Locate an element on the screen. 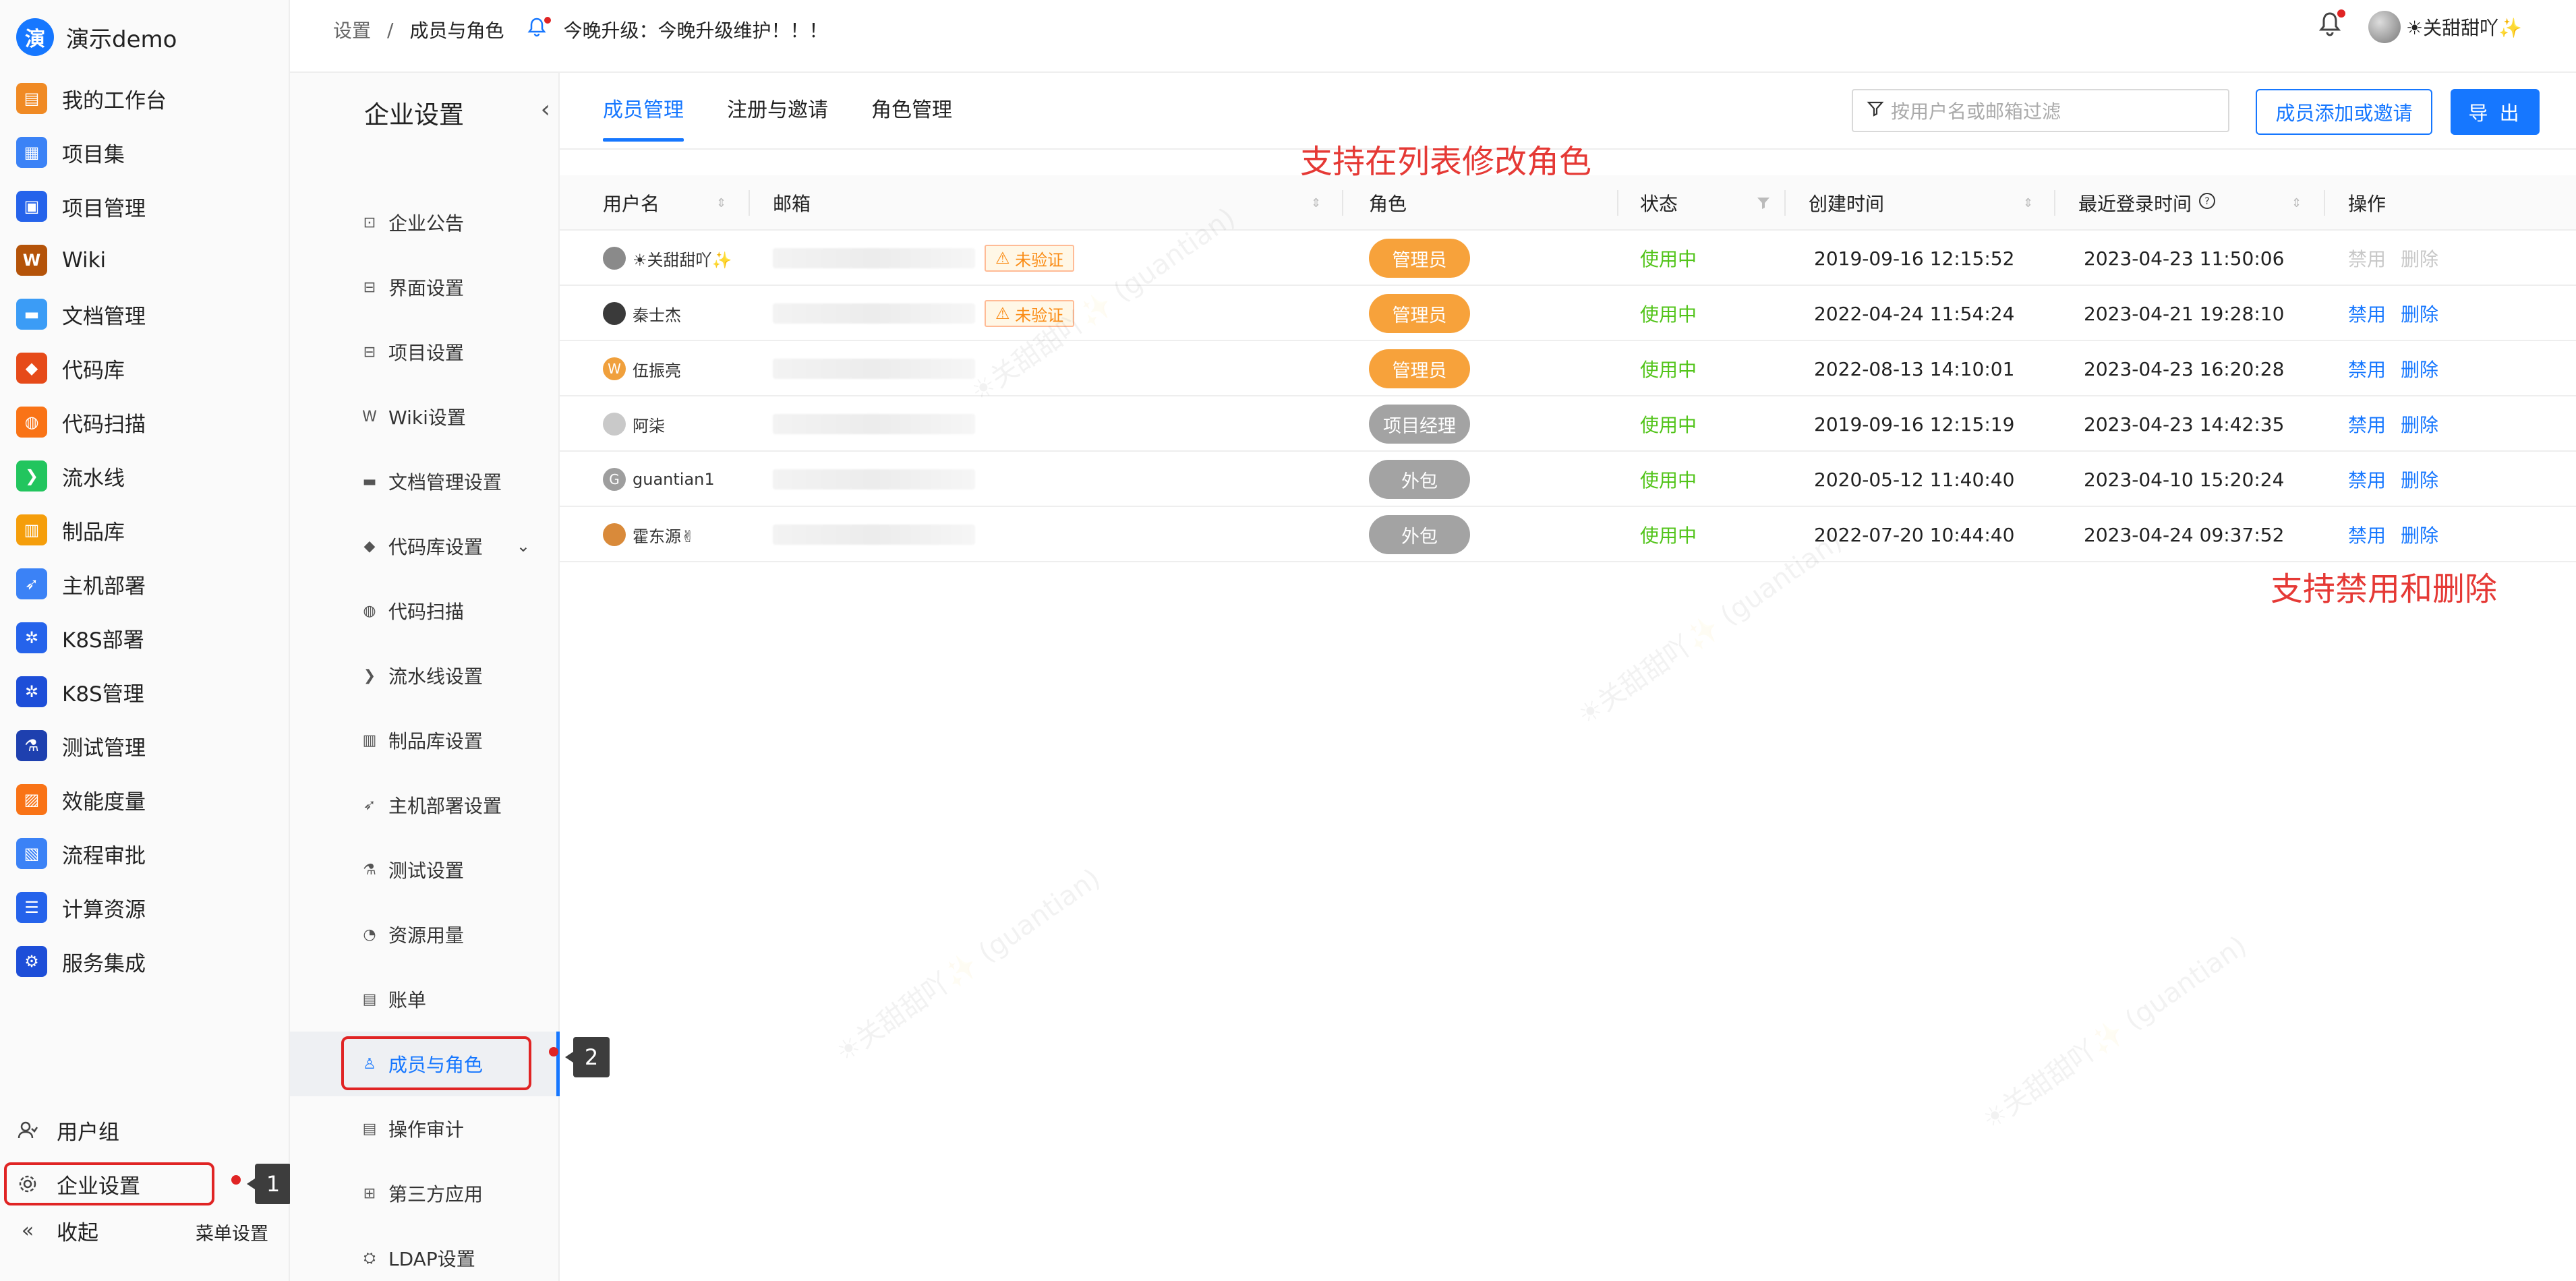 The image size is (2576, 1281). settings-menu-item: ▤ 账单 is located at coordinates (425, 999).